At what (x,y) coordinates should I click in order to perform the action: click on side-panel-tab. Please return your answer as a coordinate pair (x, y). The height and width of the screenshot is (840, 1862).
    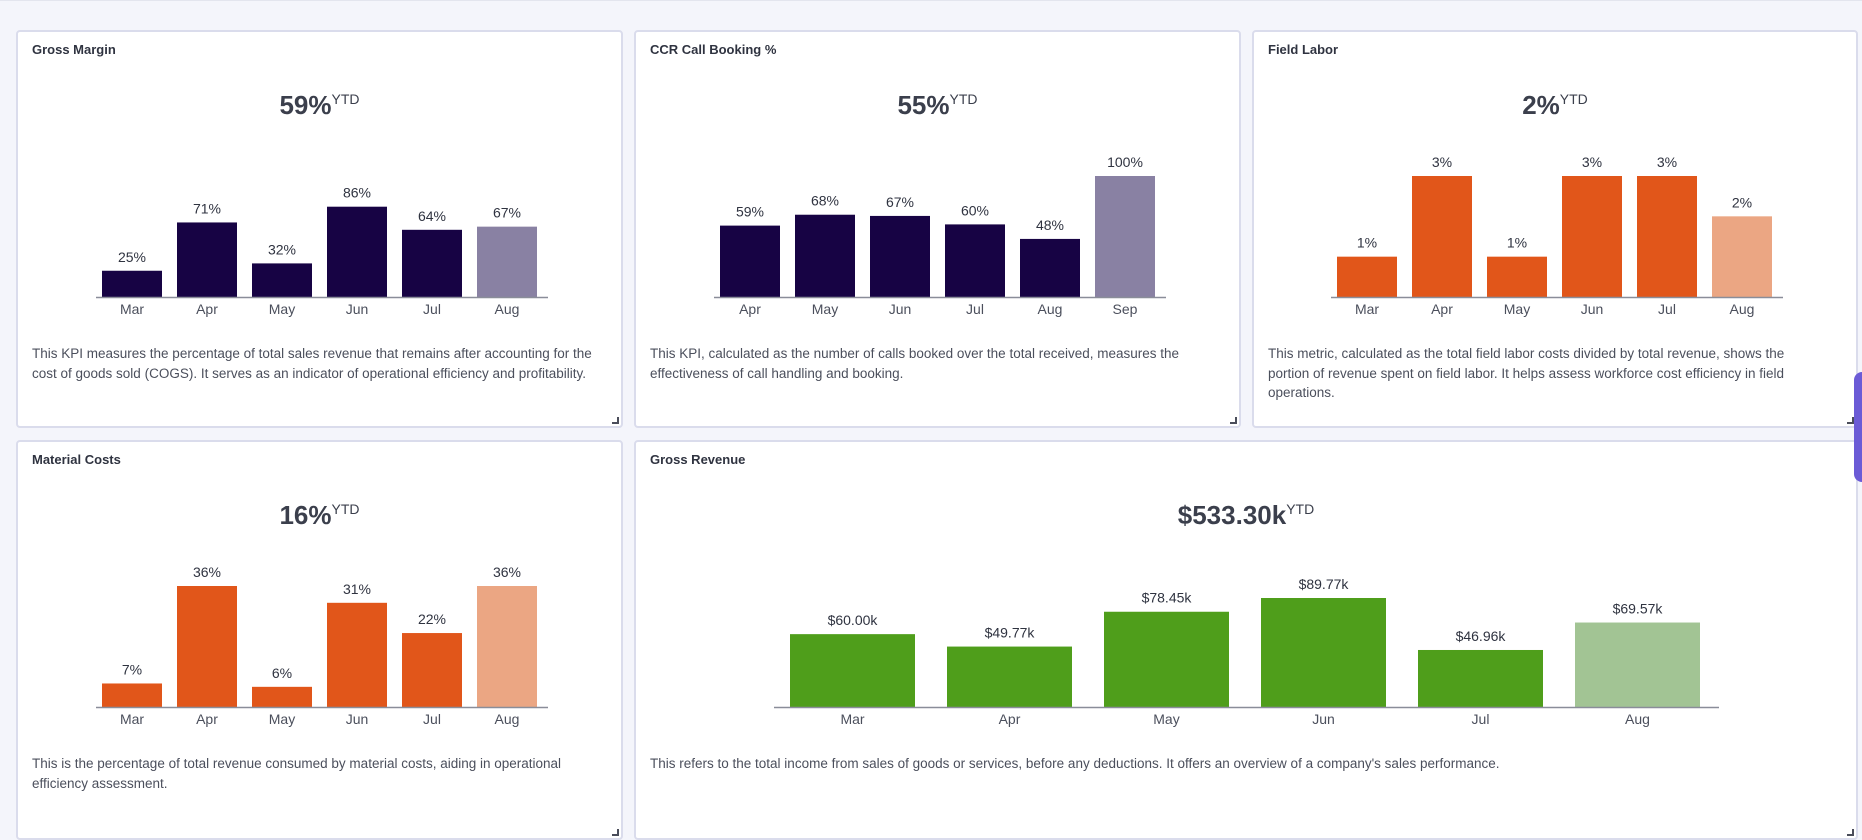
    Looking at the image, I should click on (1858, 427).